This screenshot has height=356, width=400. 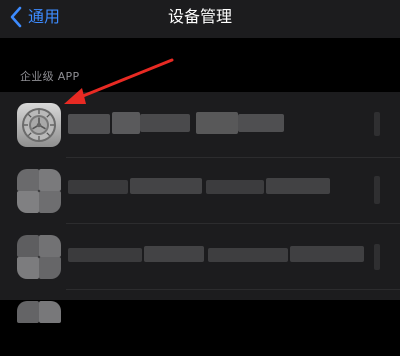 I want to click on navigation-bar: 通用 设备管理, so click(x=200, y=19).